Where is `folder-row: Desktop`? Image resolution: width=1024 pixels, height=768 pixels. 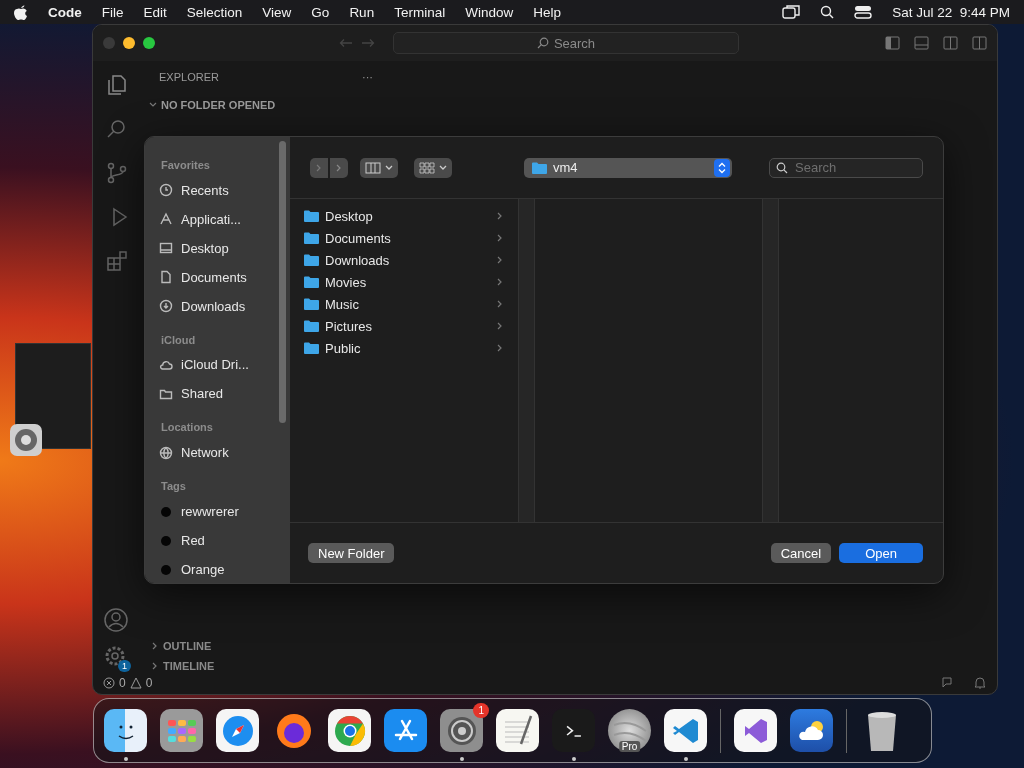
folder-row: Desktop is located at coordinates (404, 216).